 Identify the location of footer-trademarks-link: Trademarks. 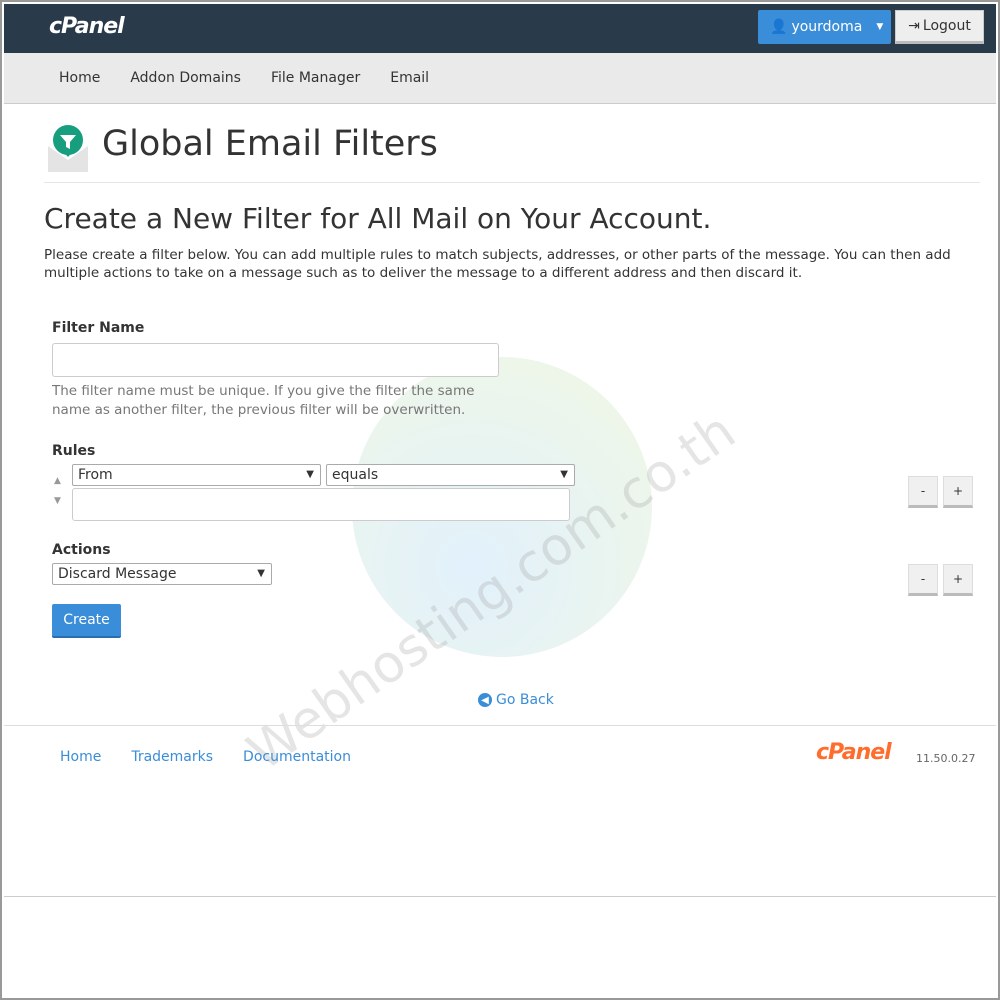
(172, 757).